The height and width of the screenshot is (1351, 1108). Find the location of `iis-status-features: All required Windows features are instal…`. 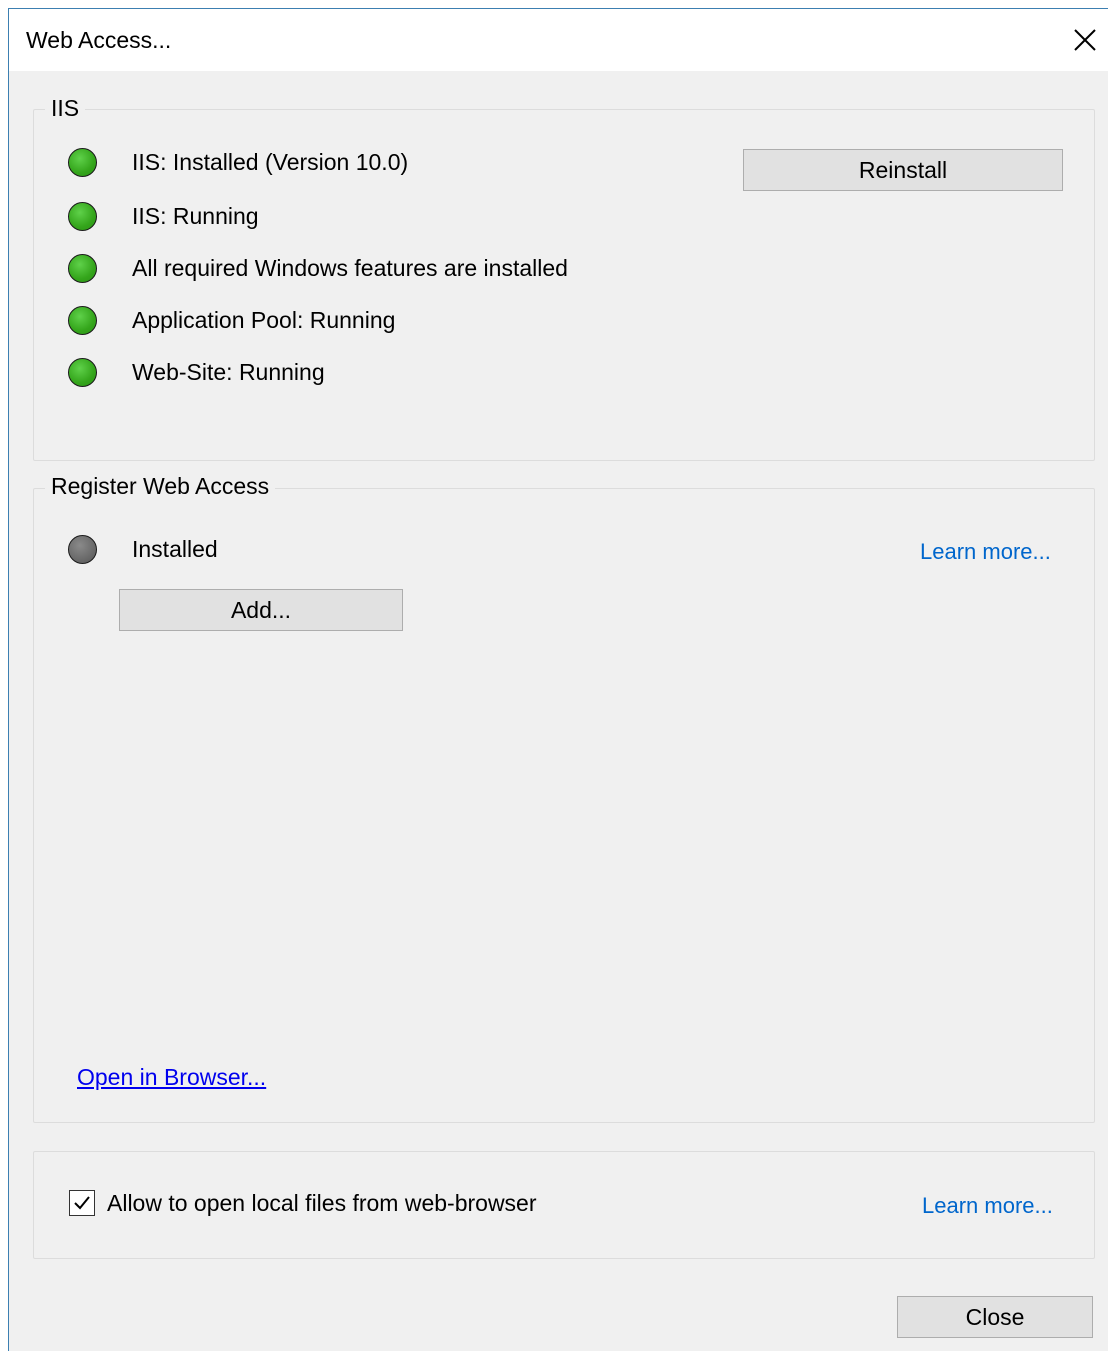

iis-status-features: All required Windows features are instal… is located at coordinates (318, 268).